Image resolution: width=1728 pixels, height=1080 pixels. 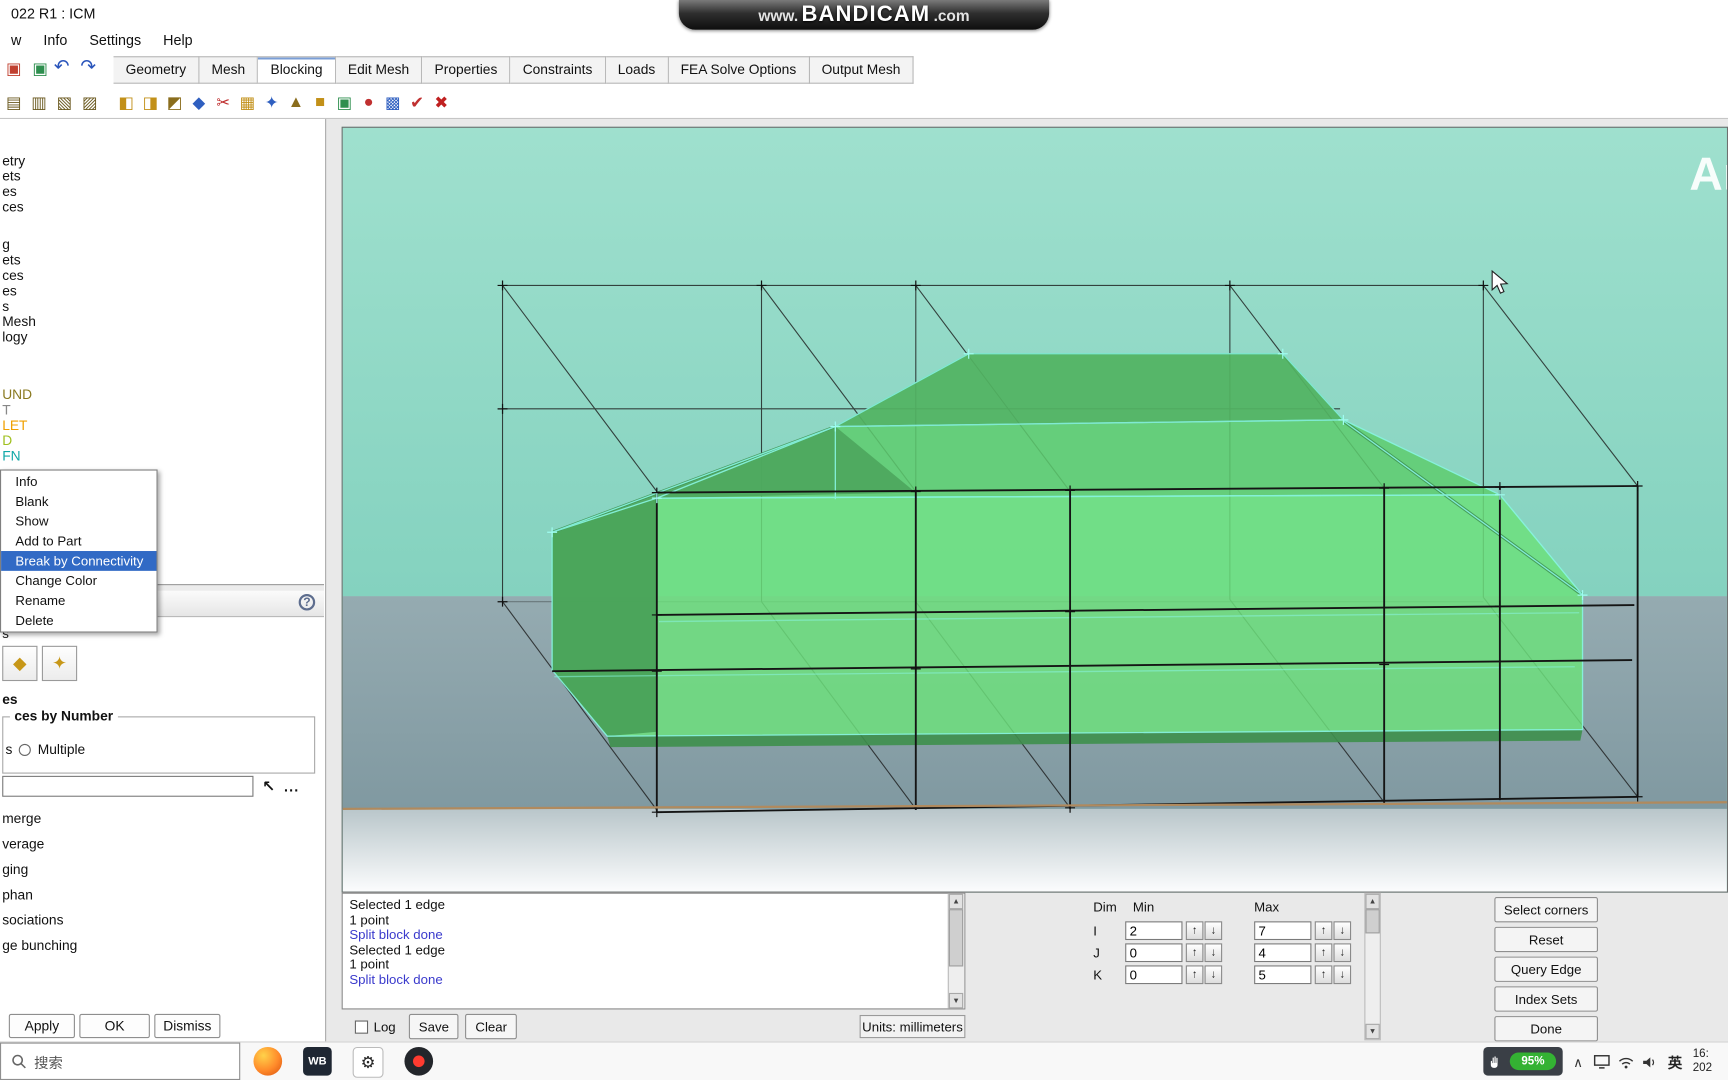 I want to click on pick-cursor-icon: ↖, so click(x=268, y=786).